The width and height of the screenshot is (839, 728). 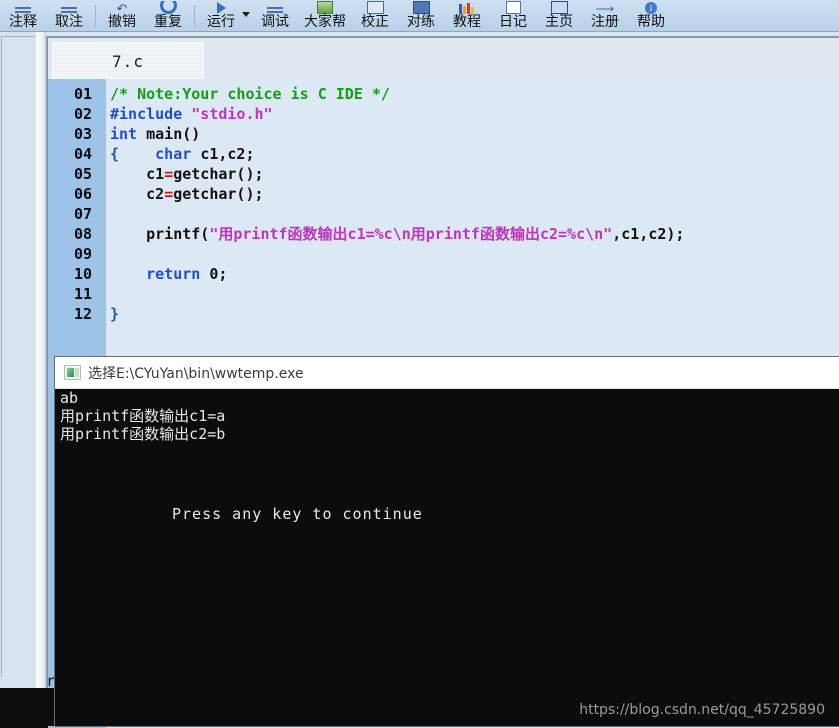 What do you see at coordinates (186, 174) in the screenshot?
I see `code-line-source: c1=getchar();` at bounding box center [186, 174].